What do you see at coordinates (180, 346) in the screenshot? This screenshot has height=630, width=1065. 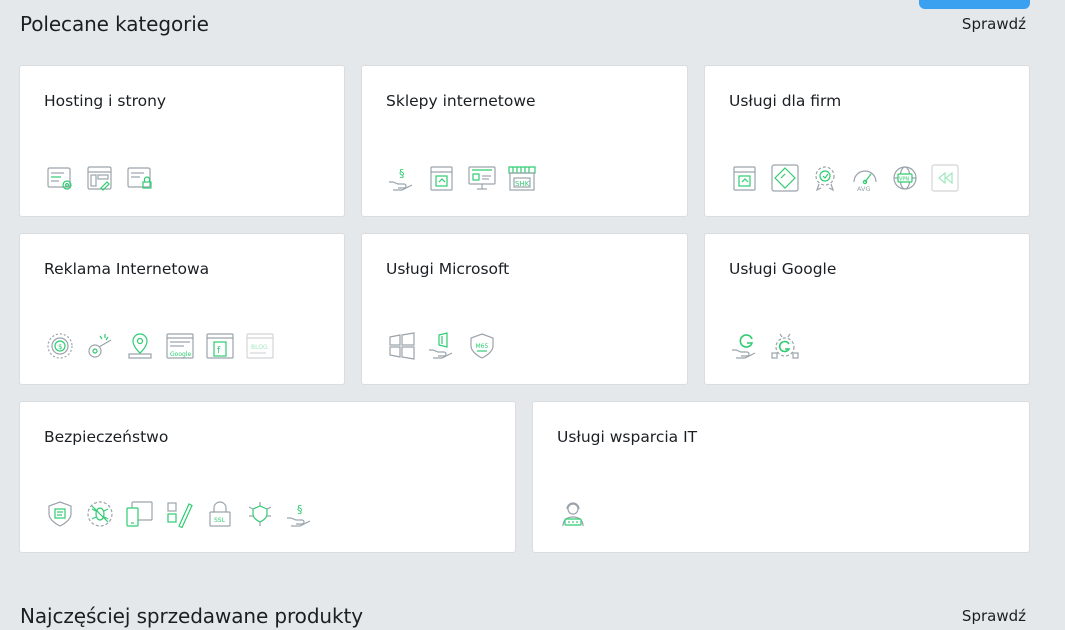 I see `google-ad-icon: Google` at bounding box center [180, 346].